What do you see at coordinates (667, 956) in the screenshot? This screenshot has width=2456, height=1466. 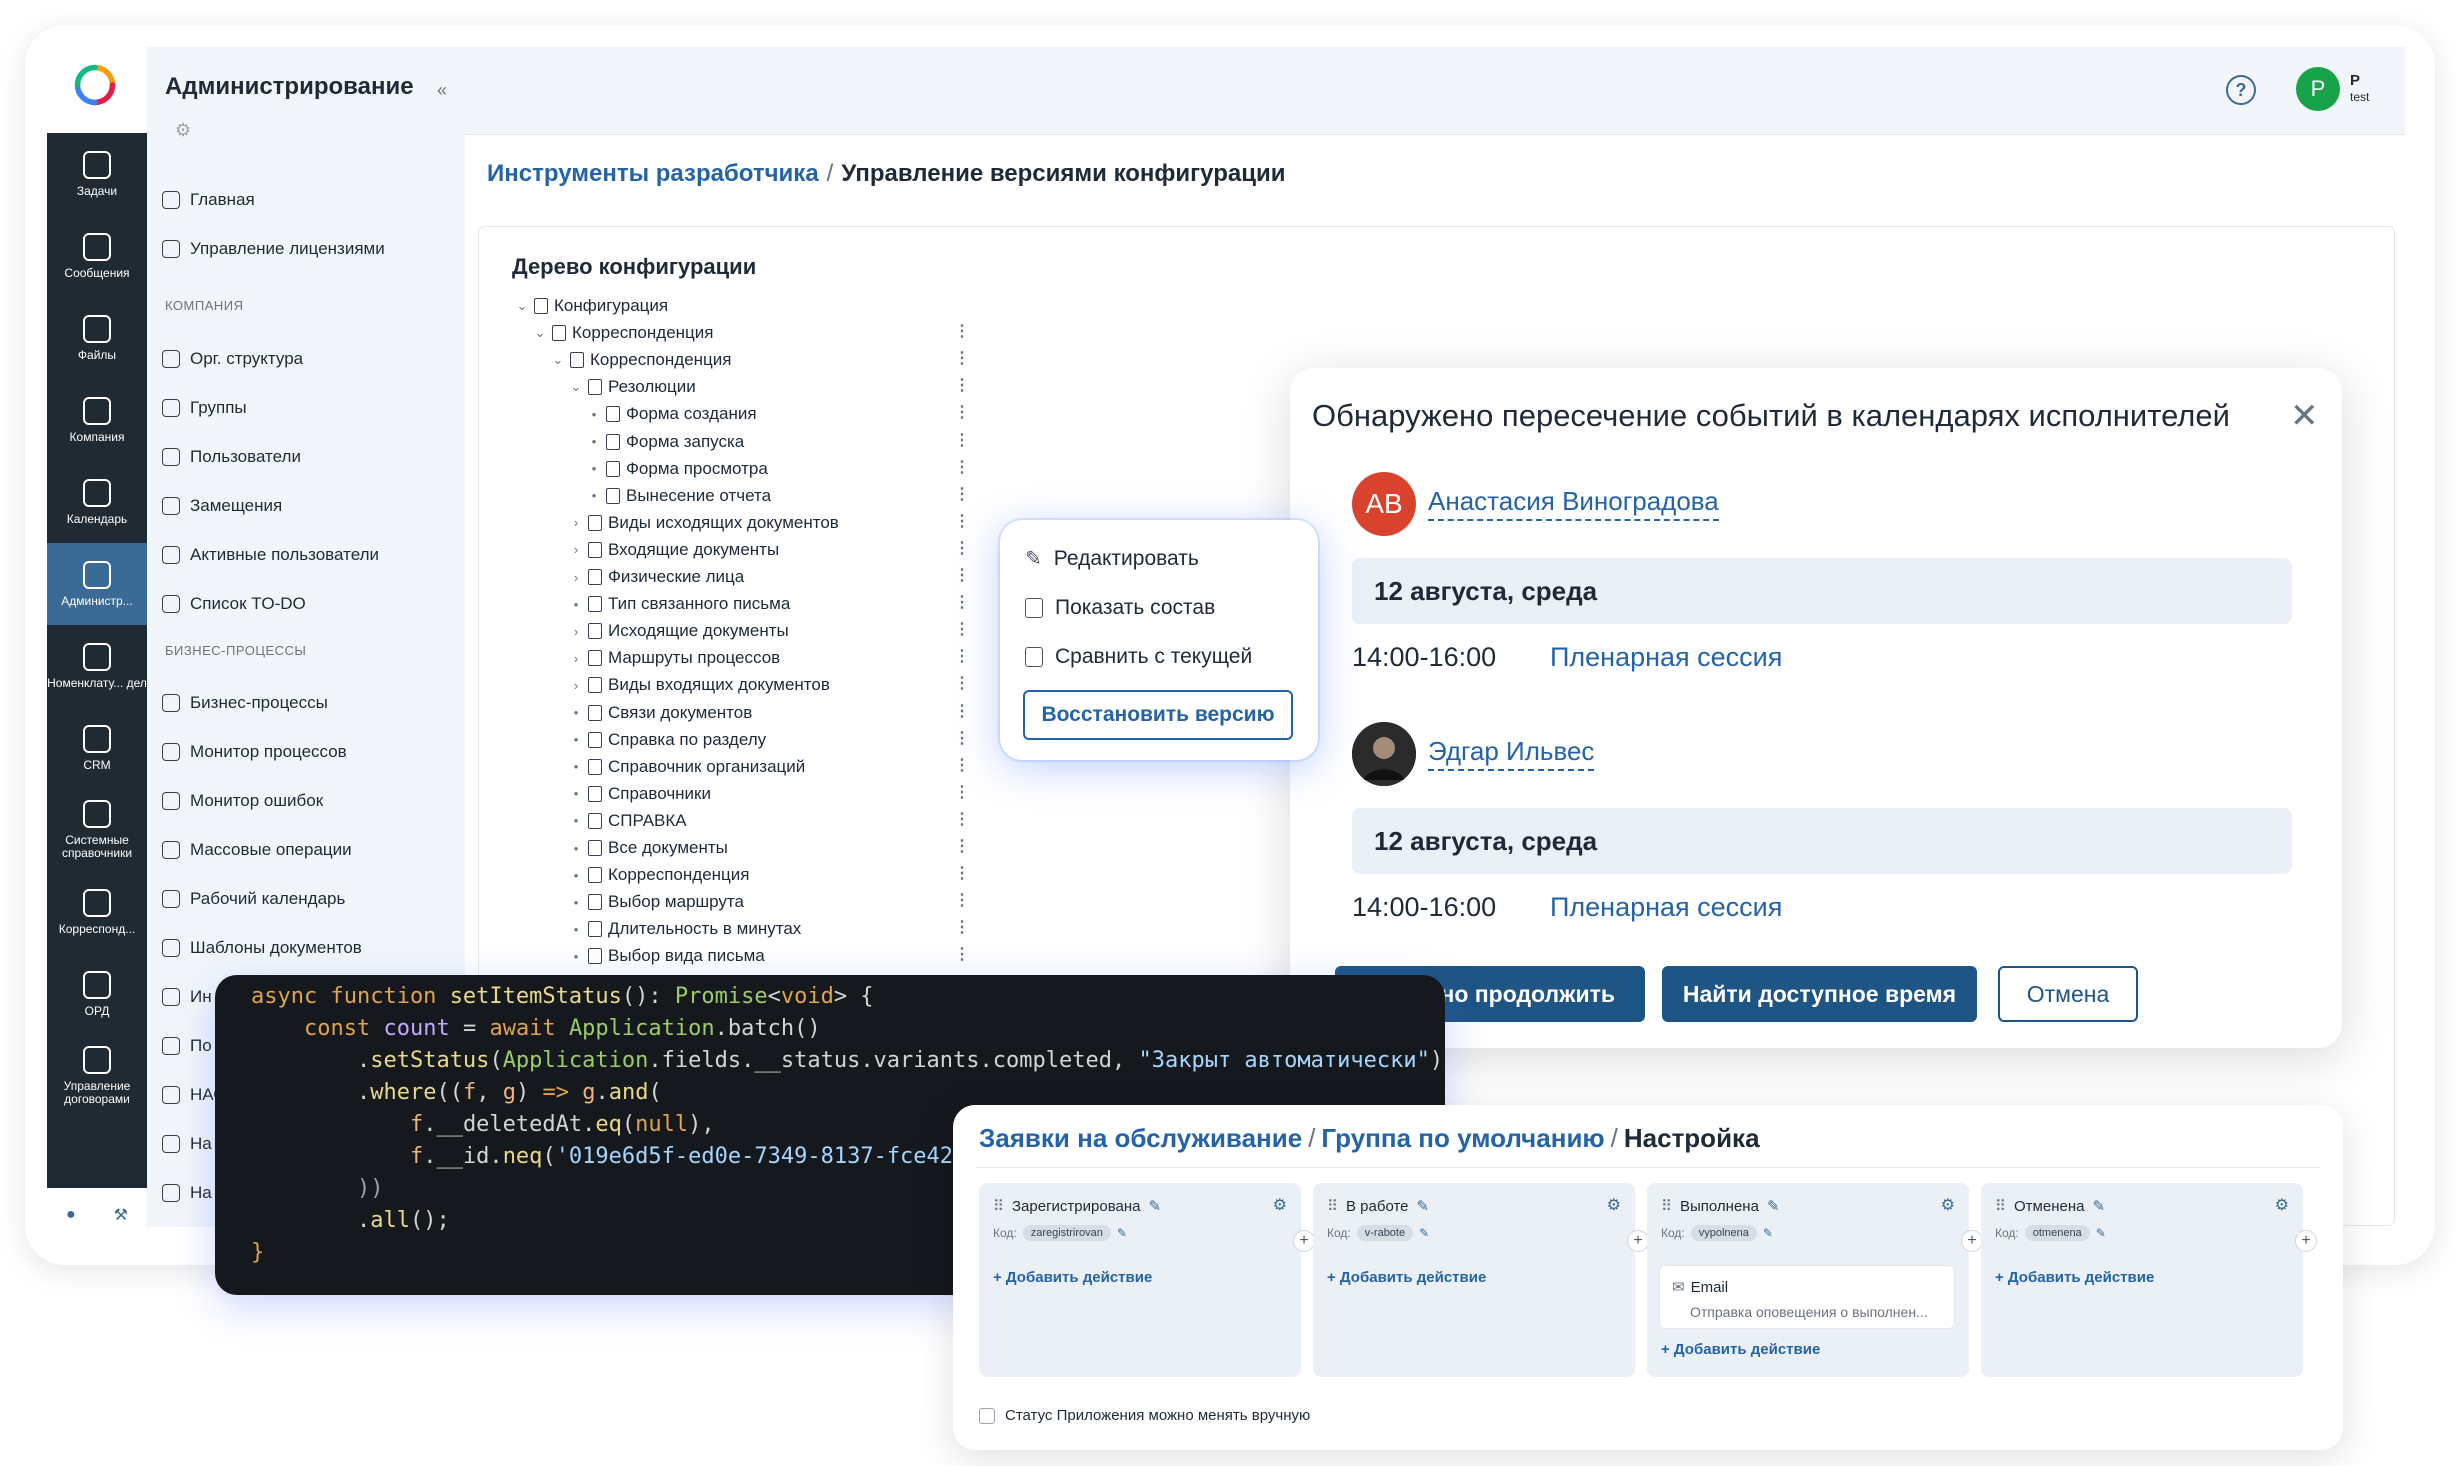 I see `tree-node: • Выбор вида письма` at bounding box center [667, 956].